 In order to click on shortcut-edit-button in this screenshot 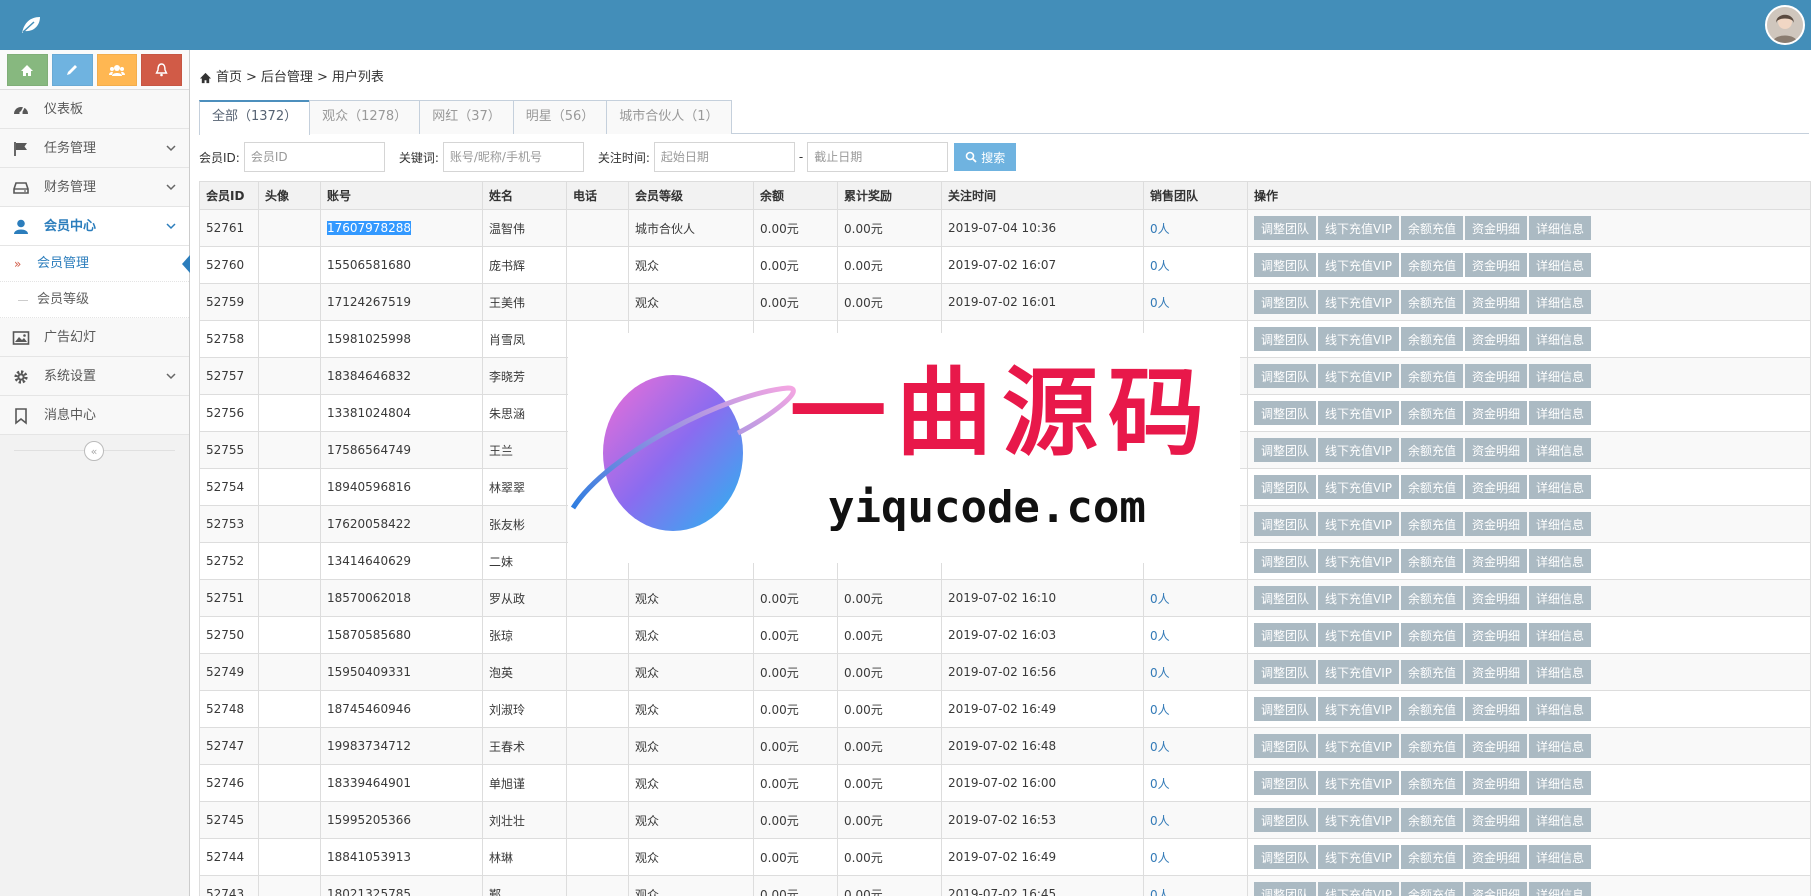, I will do `click(72, 70)`.